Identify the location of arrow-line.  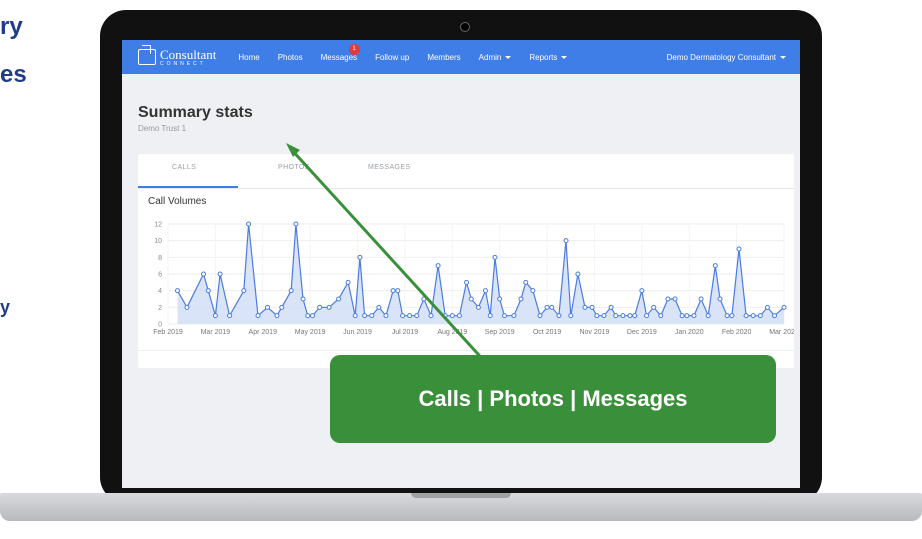
(389, 256).